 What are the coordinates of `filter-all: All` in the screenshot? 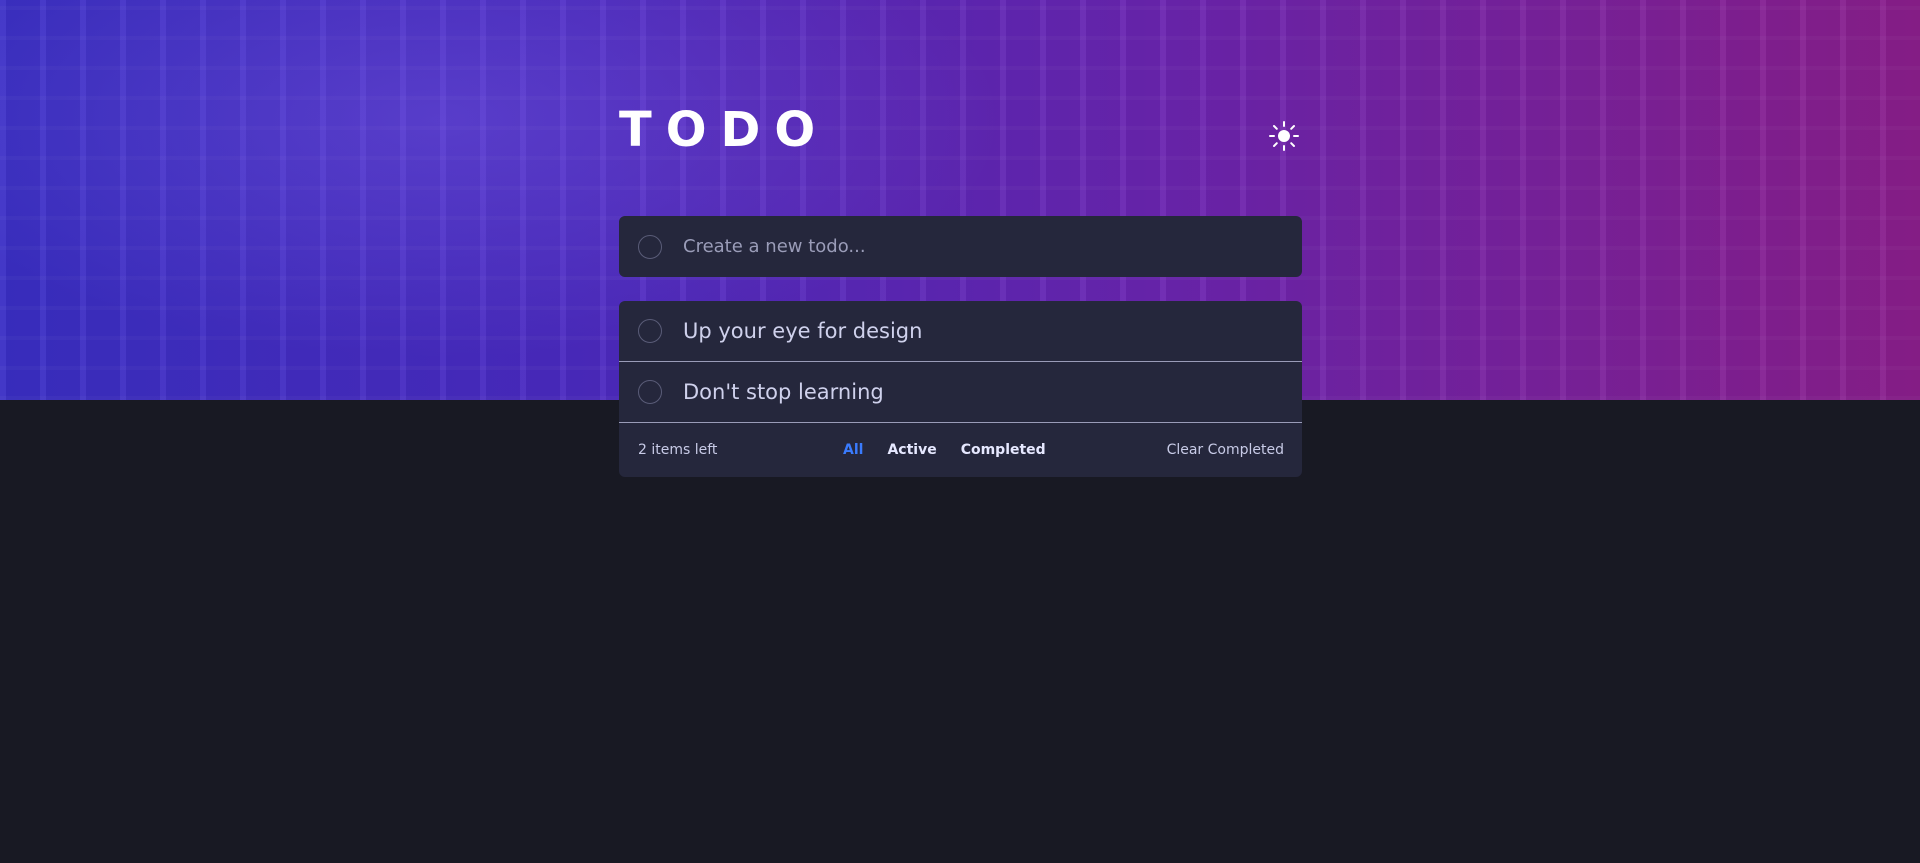 It's located at (853, 450).